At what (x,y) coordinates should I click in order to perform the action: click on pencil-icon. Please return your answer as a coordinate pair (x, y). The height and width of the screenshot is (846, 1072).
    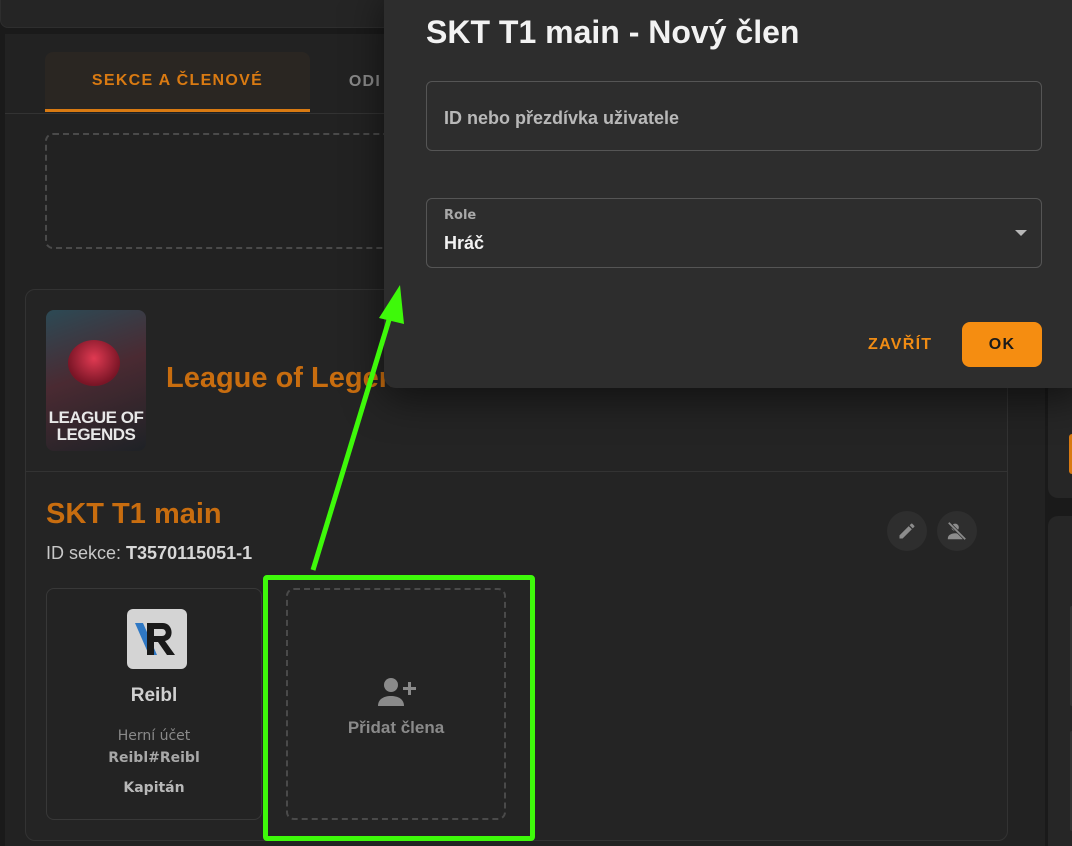
    Looking at the image, I should click on (907, 531).